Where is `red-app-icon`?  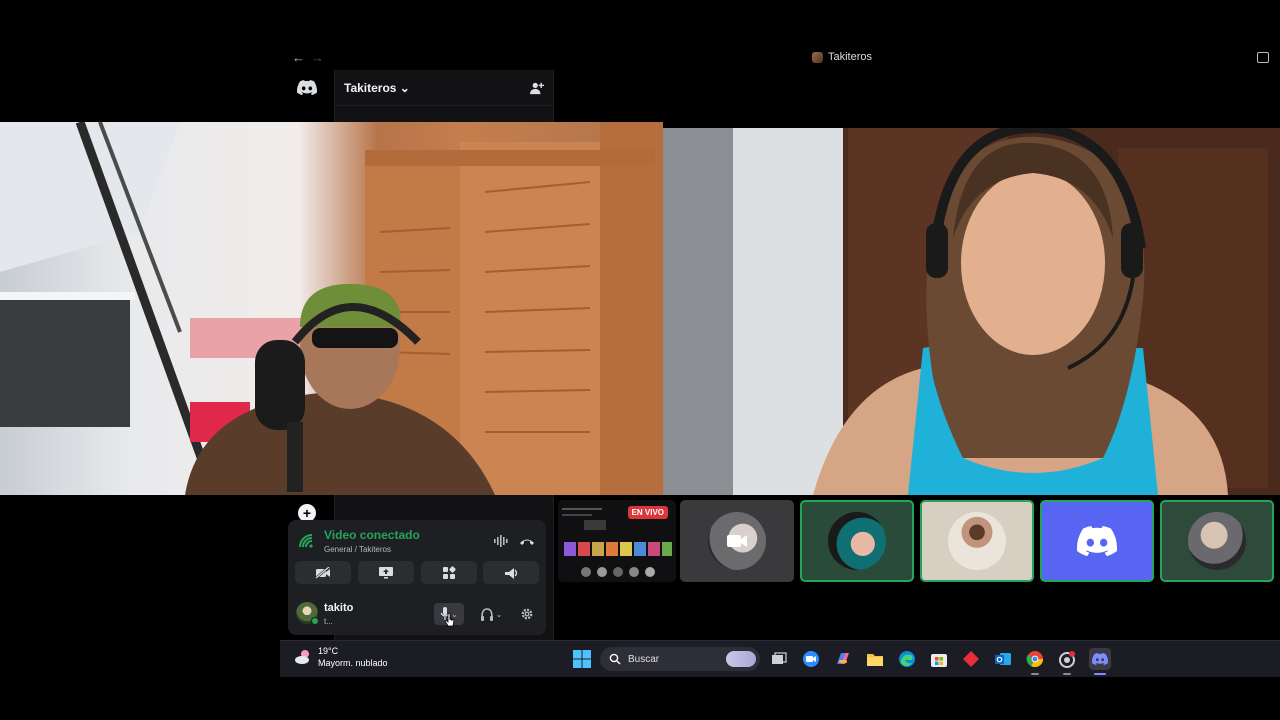
red-app-icon is located at coordinates (971, 659).